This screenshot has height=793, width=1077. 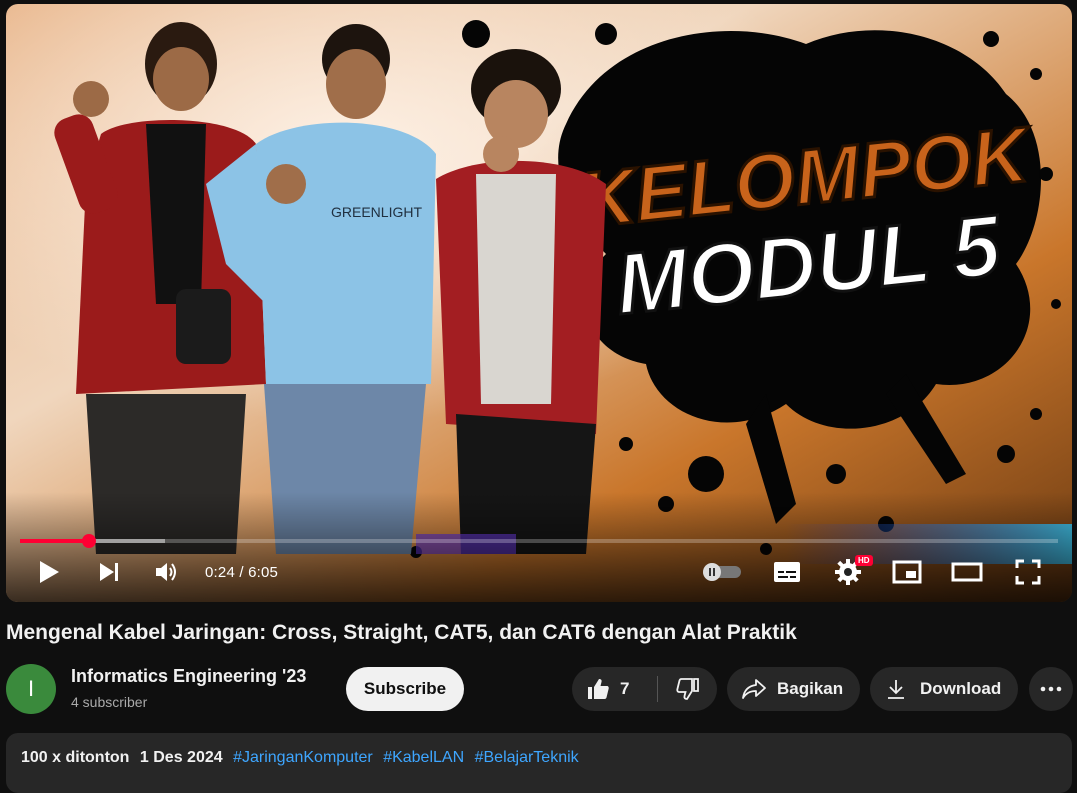 What do you see at coordinates (754, 689) in the screenshot?
I see `share-icon` at bounding box center [754, 689].